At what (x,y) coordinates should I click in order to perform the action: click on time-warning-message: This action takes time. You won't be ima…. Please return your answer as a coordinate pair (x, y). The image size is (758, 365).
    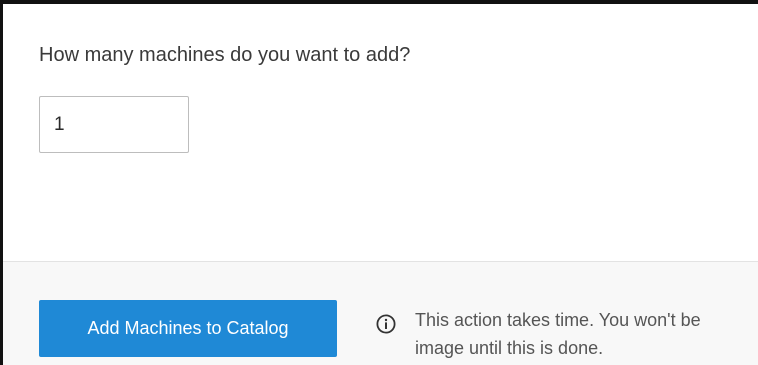
    Looking at the image, I should click on (586, 334).